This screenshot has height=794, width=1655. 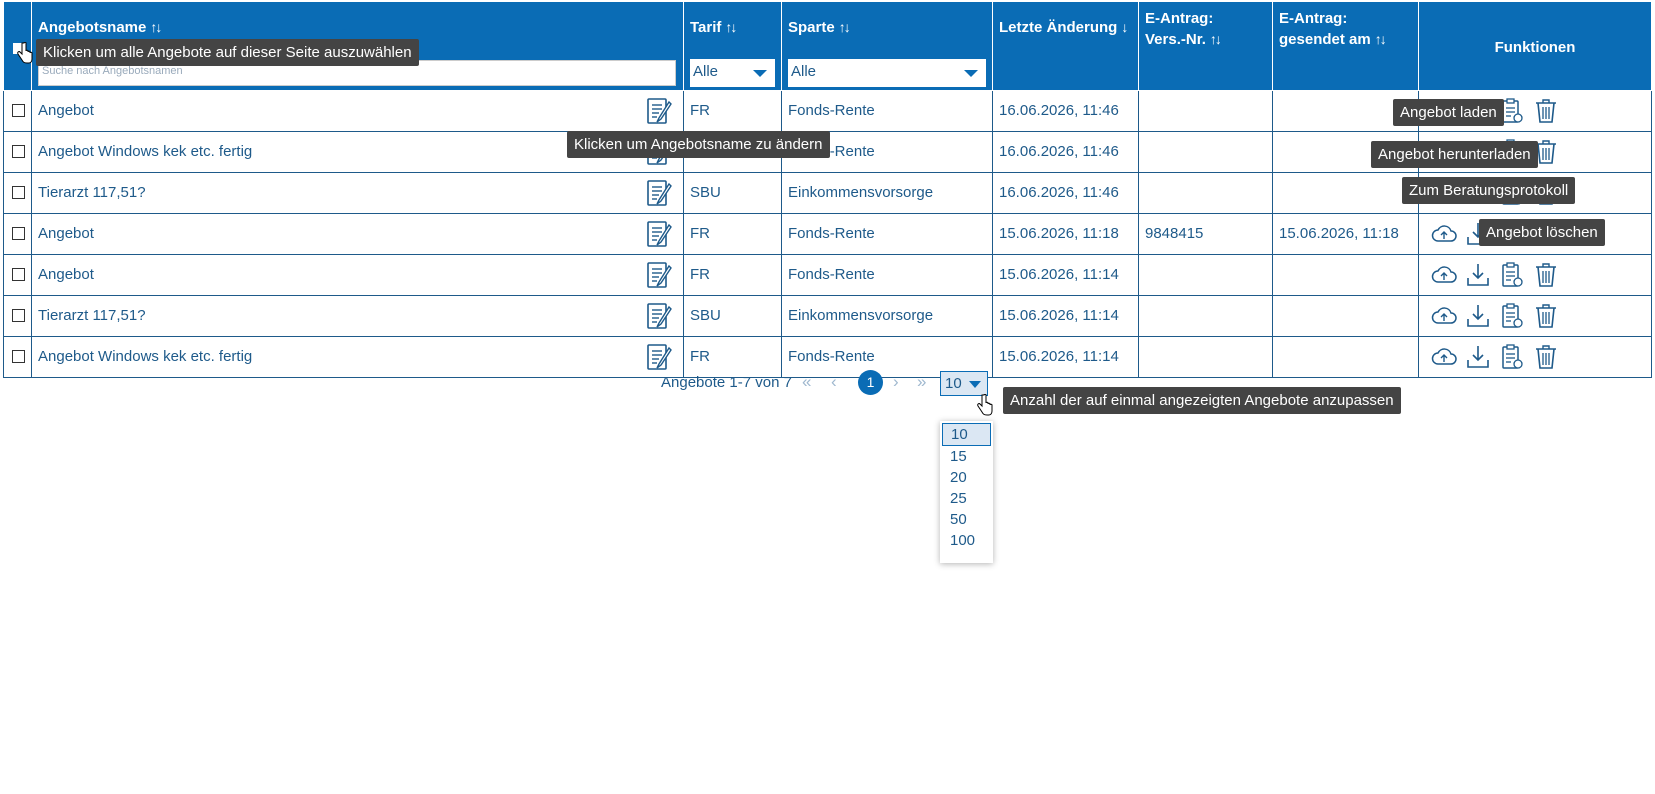 What do you see at coordinates (806, 382) in the screenshot?
I see `first-page-button: «` at bounding box center [806, 382].